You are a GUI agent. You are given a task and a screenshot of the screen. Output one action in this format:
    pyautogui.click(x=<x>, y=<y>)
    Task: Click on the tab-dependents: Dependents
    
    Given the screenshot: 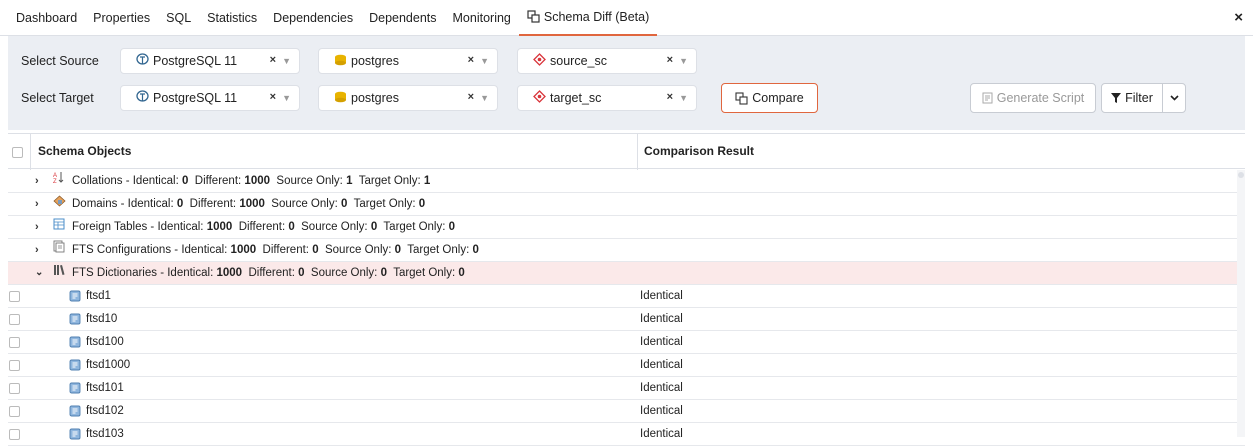 What is the action you would take?
    pyautogui.click(x=402, y=18)
    